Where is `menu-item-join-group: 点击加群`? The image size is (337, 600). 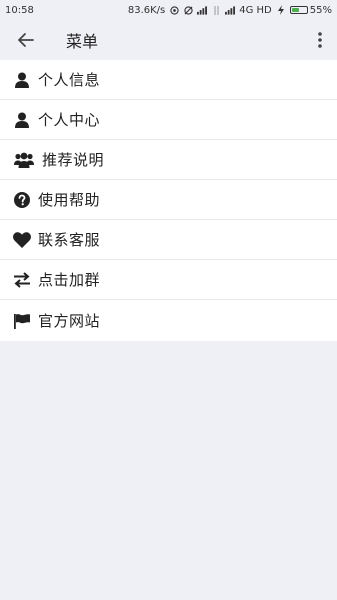 menu-item-join-group: 点击加群 is located at coordinates (168, 280).